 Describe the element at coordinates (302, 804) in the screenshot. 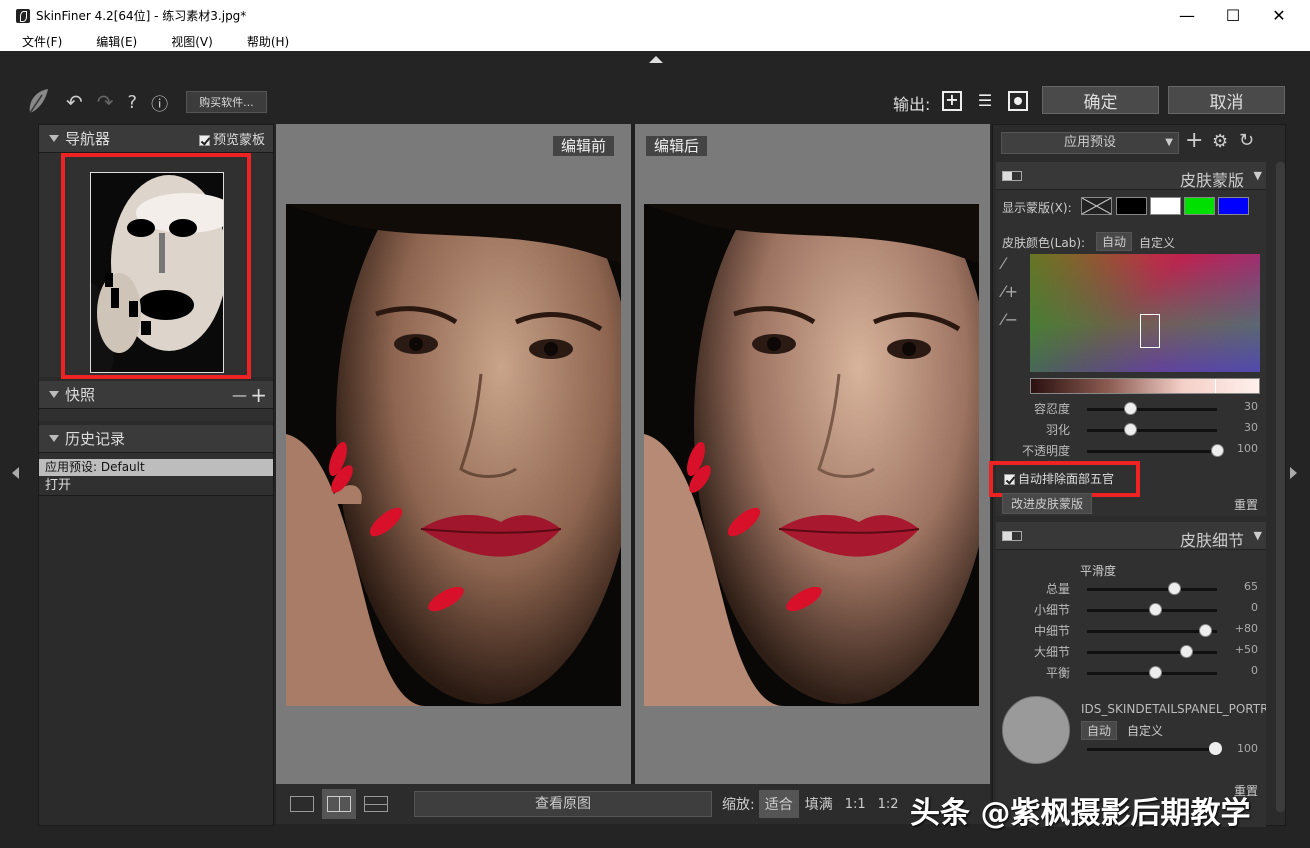

I see `single-view-icon` at that location.